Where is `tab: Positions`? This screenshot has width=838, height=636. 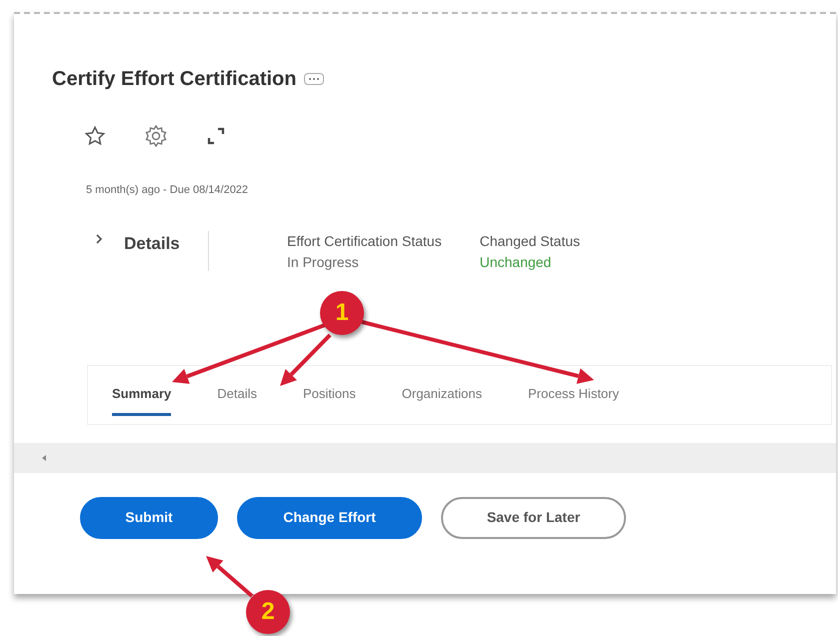
tab: Positions is located at coordinates (329, 400).